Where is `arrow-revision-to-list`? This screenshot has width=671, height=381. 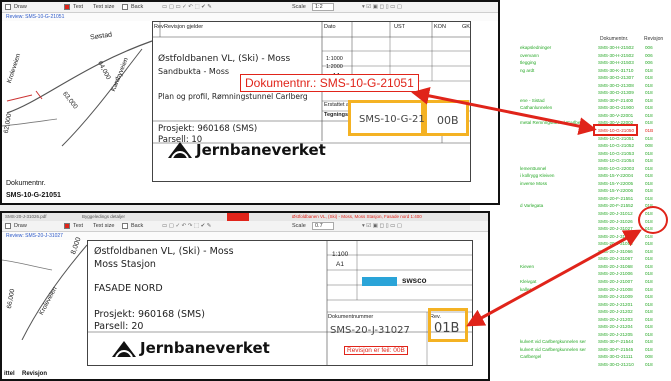
arrow-revision-to-list is located at coordinates (554, 278).